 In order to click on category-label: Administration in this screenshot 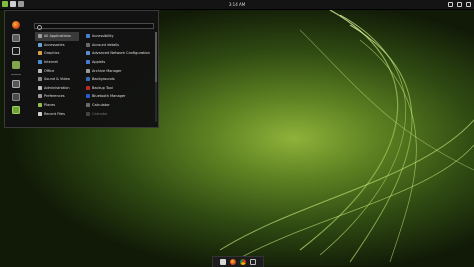, I will do `click(57, 87)`.